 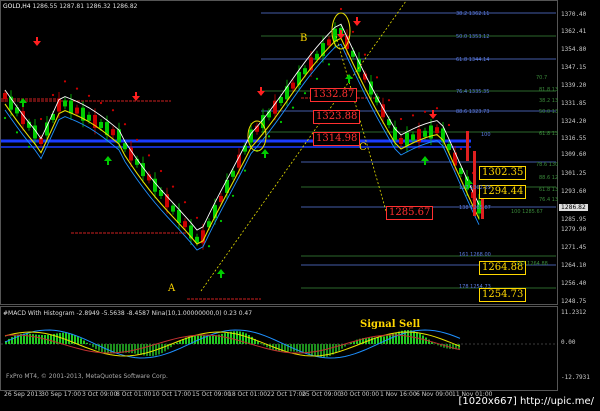 I want to click on price-tick: 1316.55, so click(x=574, y=138).